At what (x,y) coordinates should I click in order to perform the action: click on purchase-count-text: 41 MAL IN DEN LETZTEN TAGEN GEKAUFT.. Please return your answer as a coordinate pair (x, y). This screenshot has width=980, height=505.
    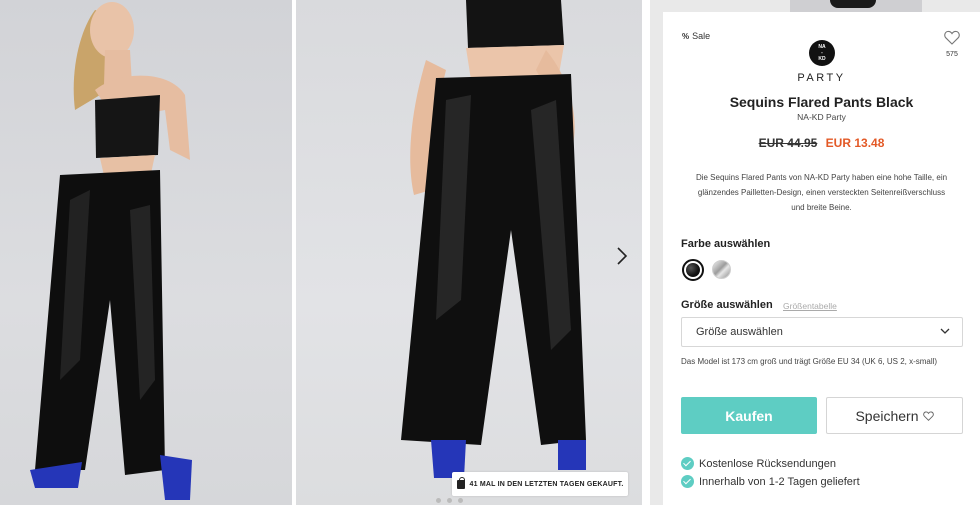
    Looking at the image, I should click on (546, 484).